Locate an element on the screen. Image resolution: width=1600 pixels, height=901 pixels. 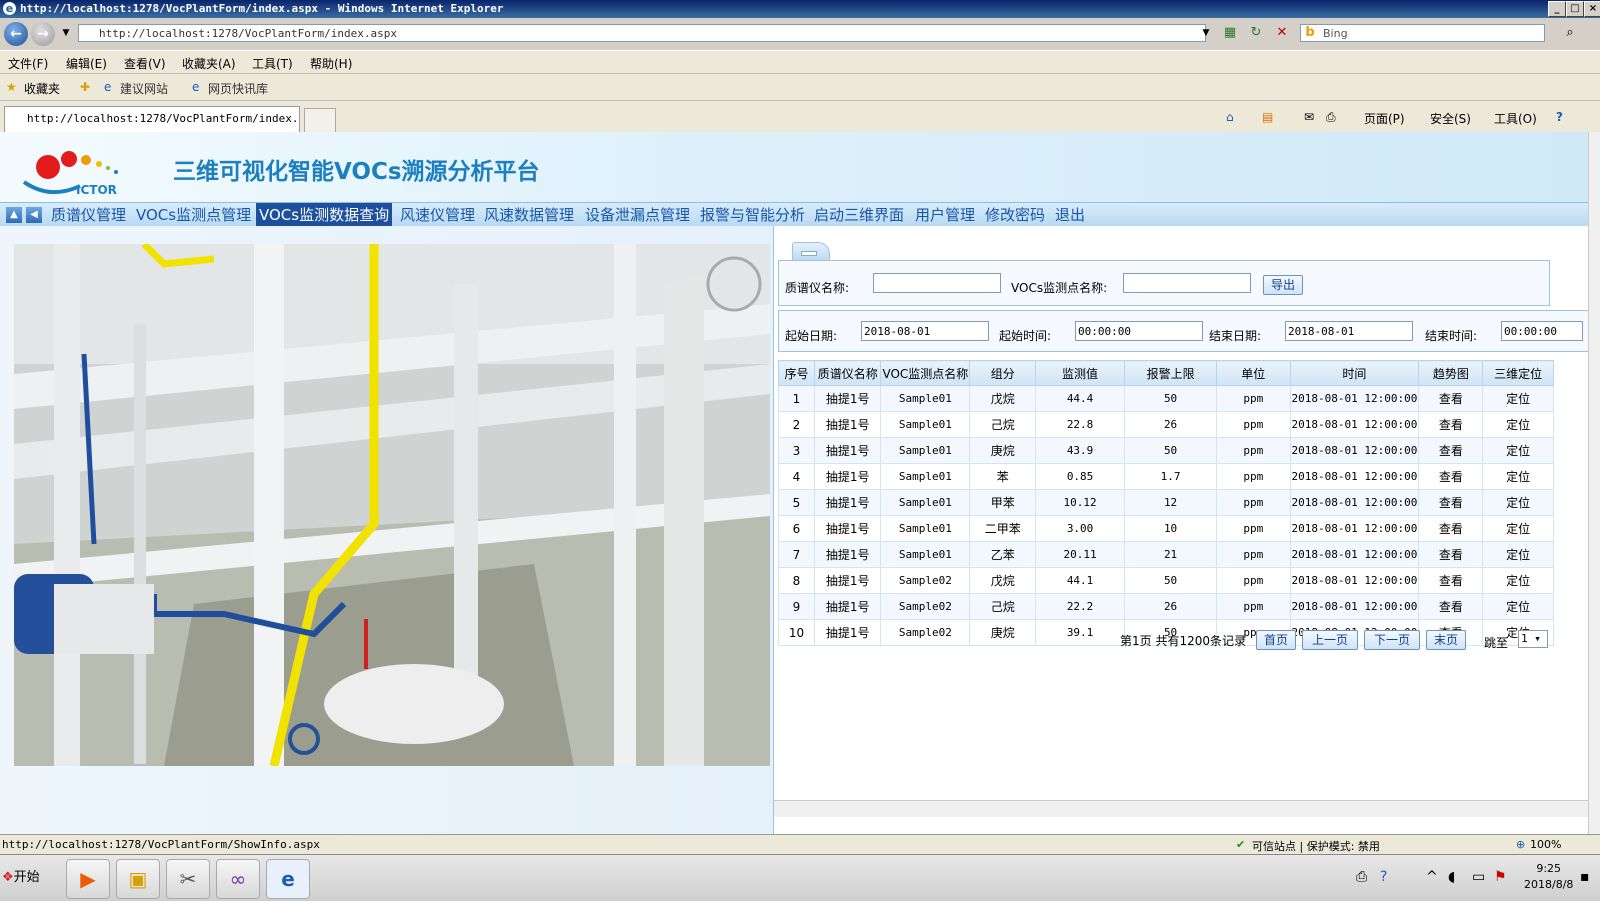
history-dropdown-icon: ▼ is located at coordinates (66, 33).